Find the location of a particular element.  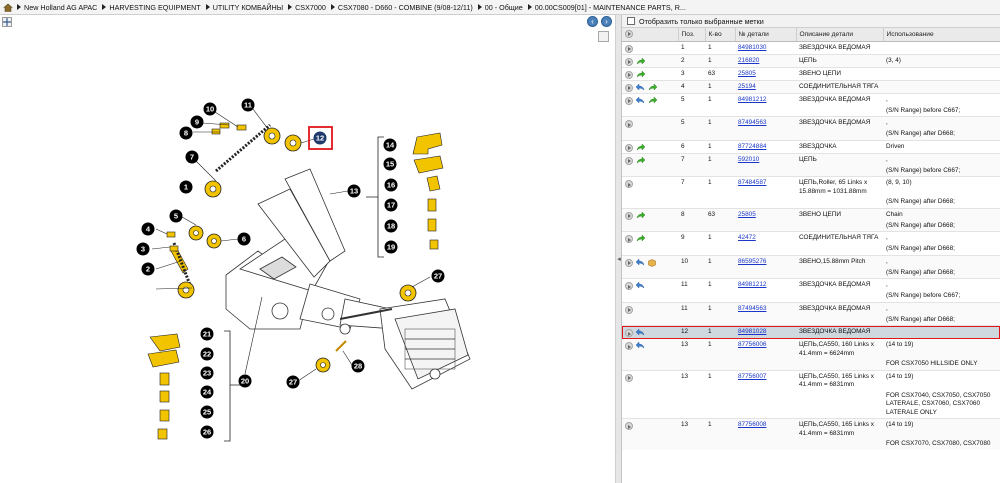

table-row-selected: 12 1 84981028 ЗВЕЗДОЧКА ВЕДОМАЯ is located at coordinates (811, 332).